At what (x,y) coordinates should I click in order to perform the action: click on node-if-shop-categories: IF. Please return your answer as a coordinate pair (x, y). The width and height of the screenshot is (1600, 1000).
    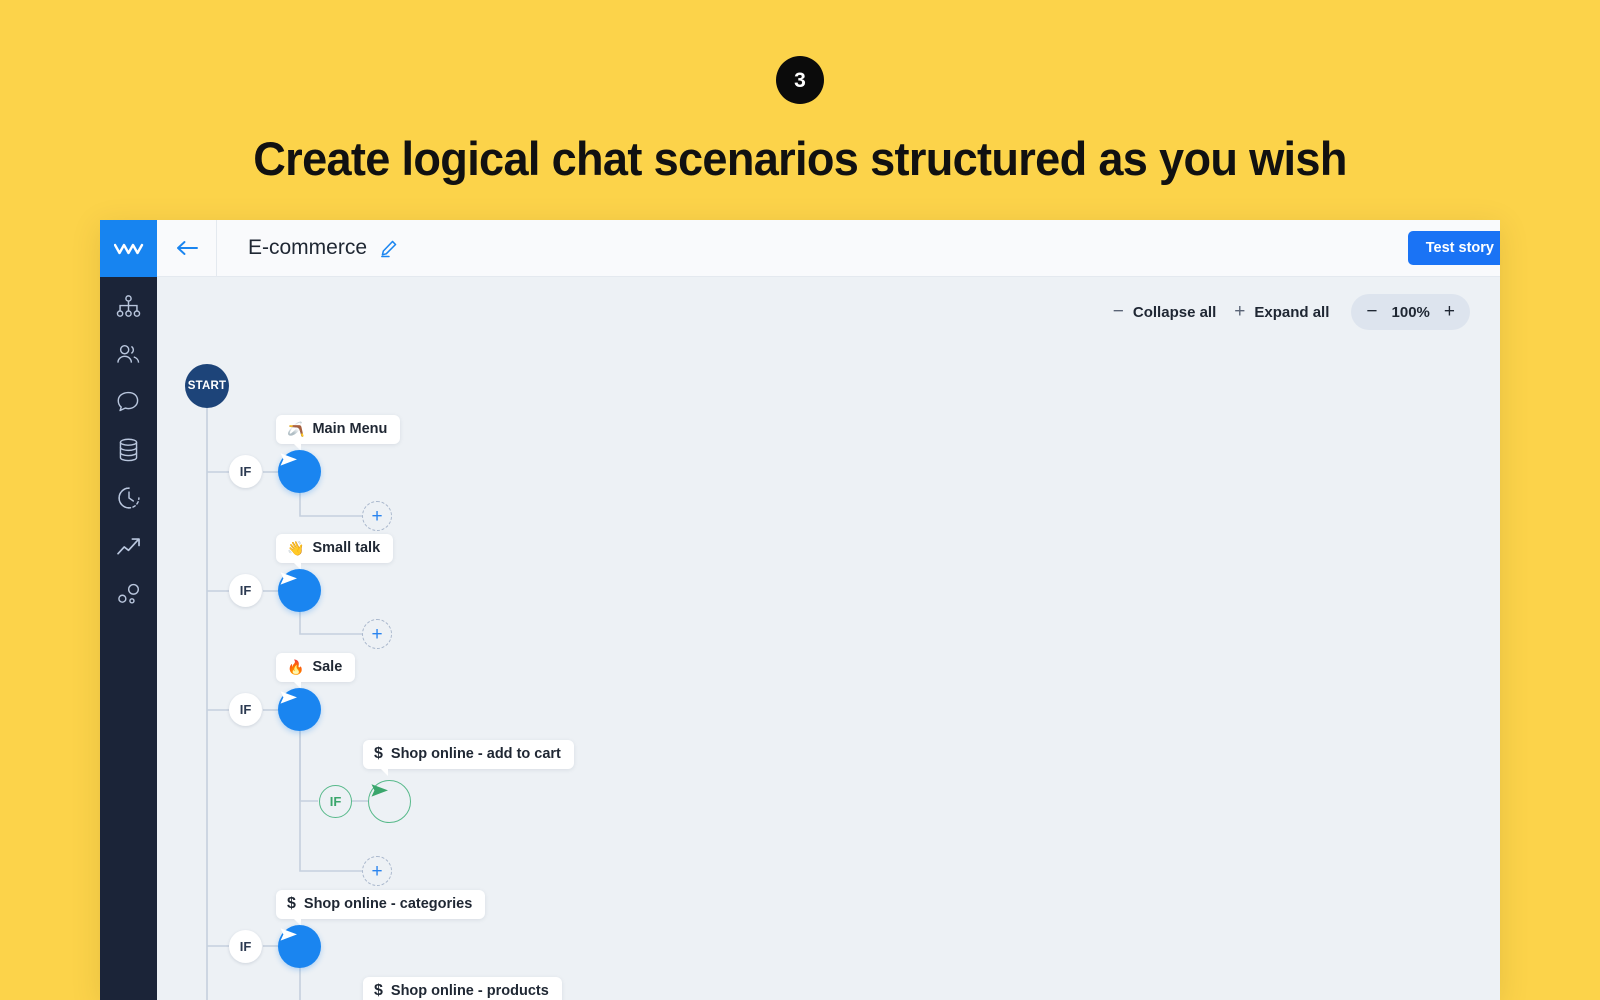
    Looking at the image, I should click on (245, 946).